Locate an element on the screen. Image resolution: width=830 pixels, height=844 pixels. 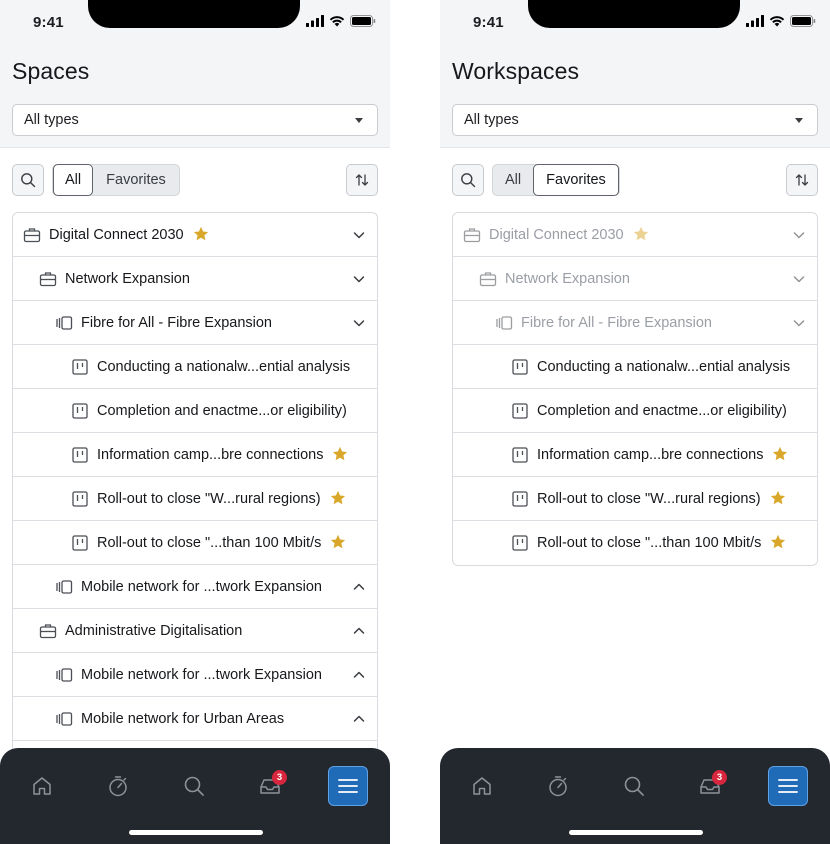
filter-row: All Favorites is located at coordinates (195, 180).